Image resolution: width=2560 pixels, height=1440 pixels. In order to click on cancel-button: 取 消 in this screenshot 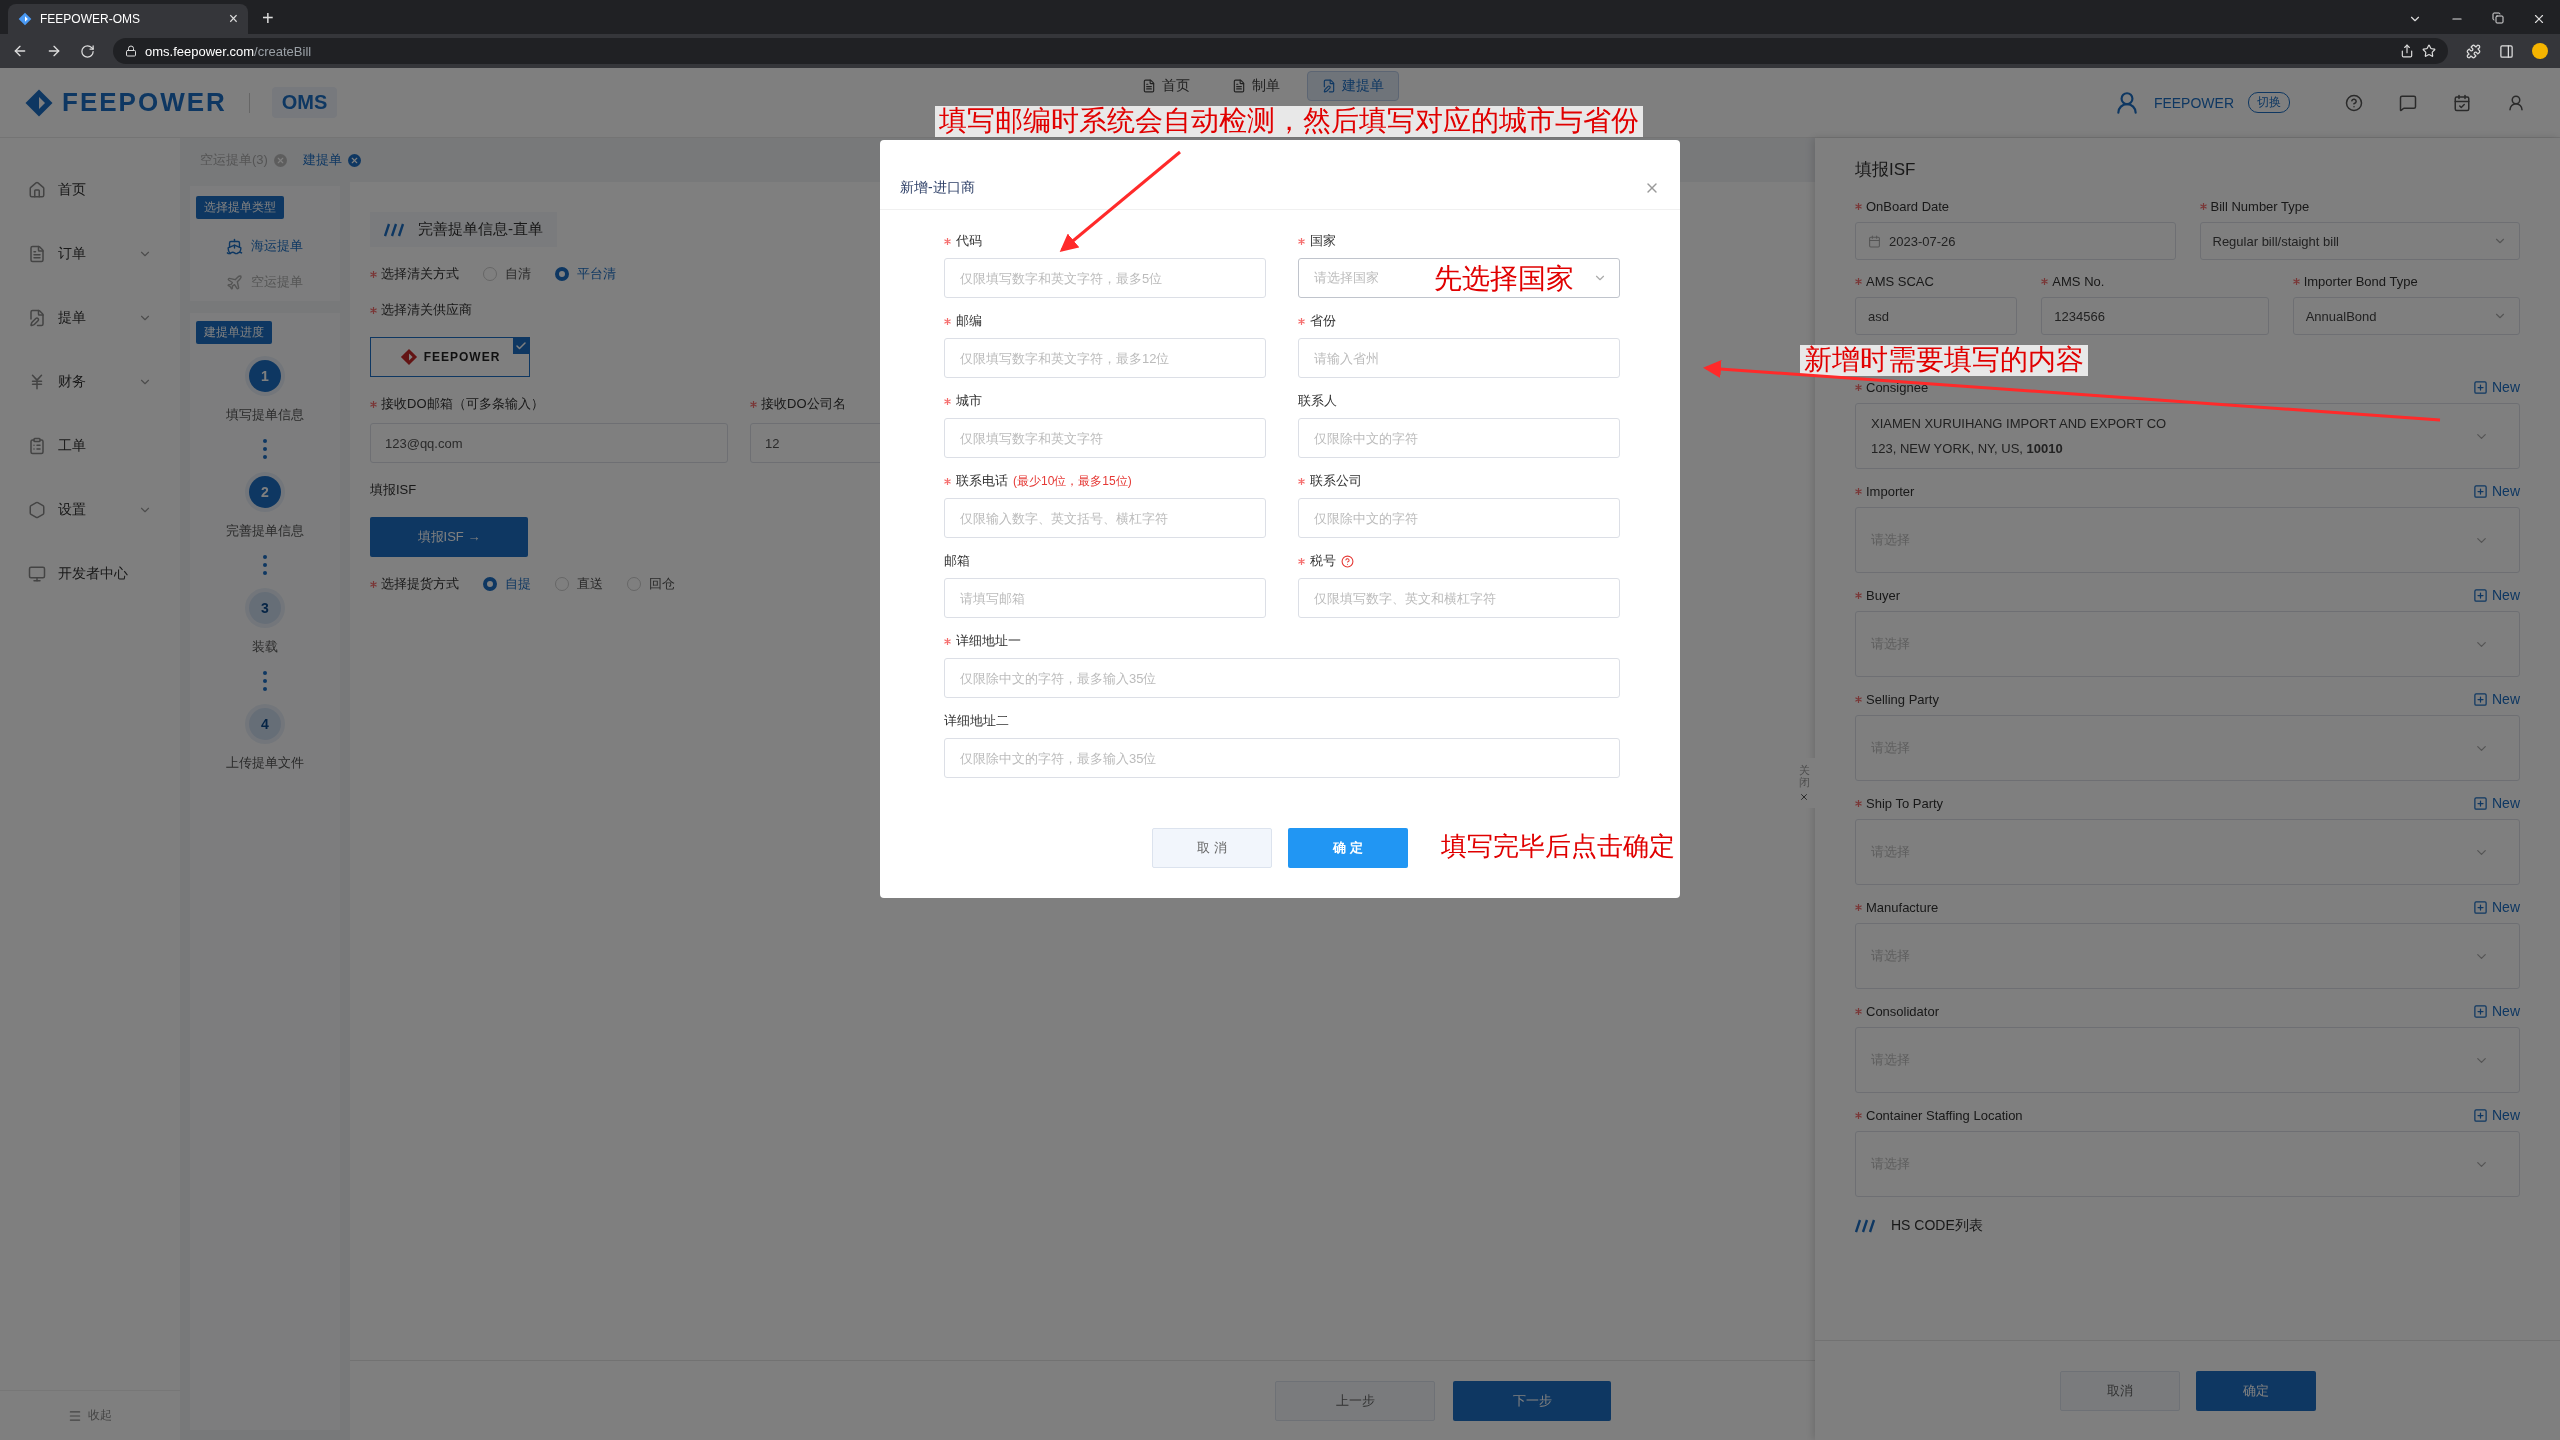, I will do `click(1212, 848)`.